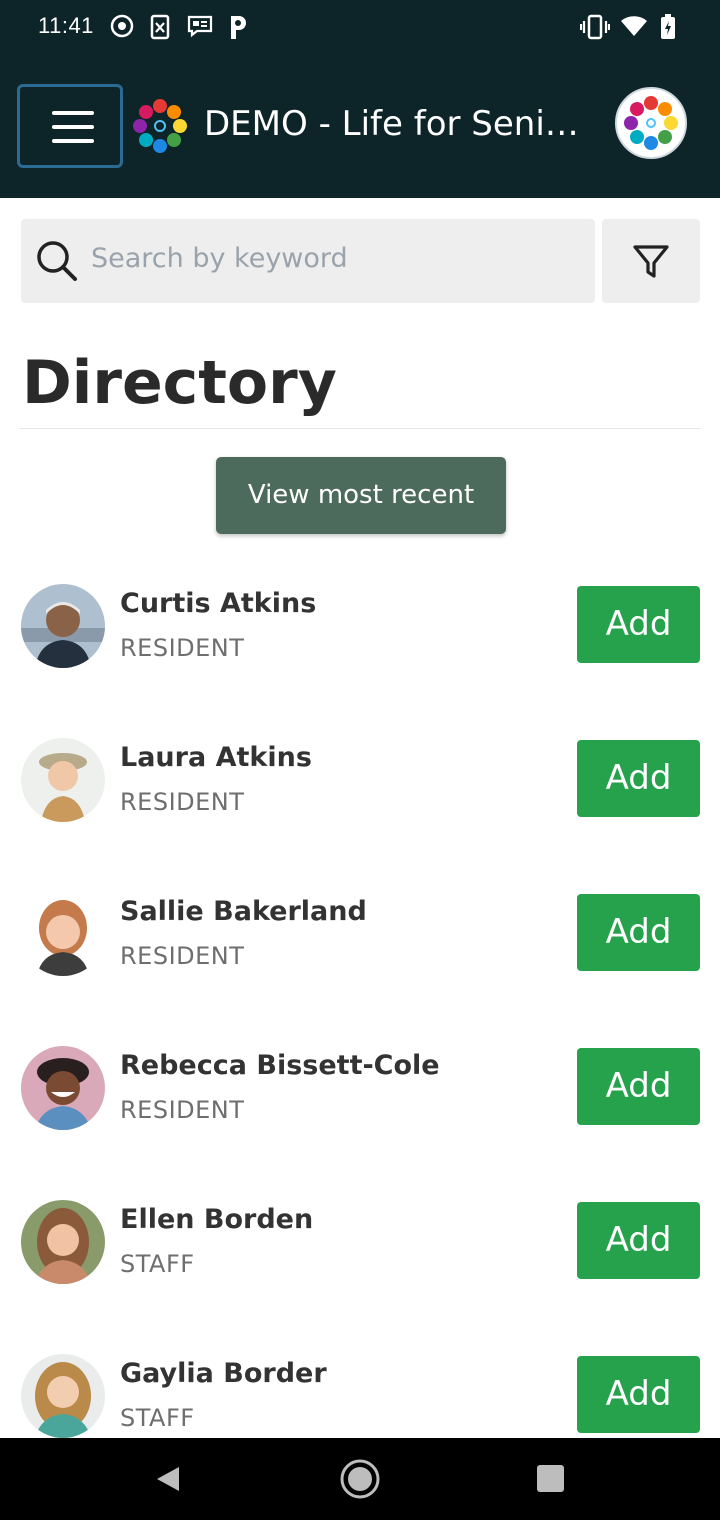  Describe the element at coordinates (200, 26) in the screenshot. I see `message-icon` at that location.